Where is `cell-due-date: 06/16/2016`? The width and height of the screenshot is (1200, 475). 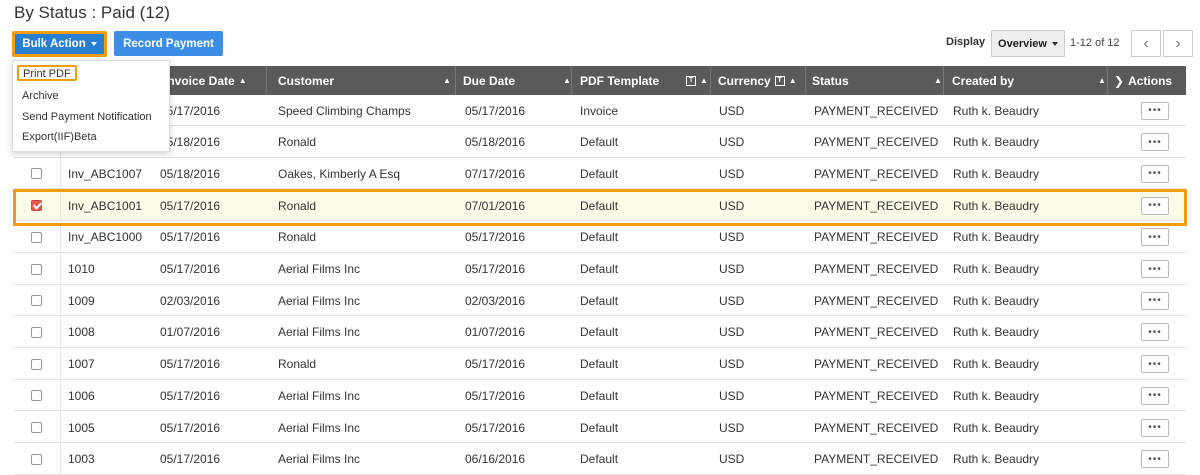 cell-due-date: 06/16/2016 is located at coordinates (495, 459).